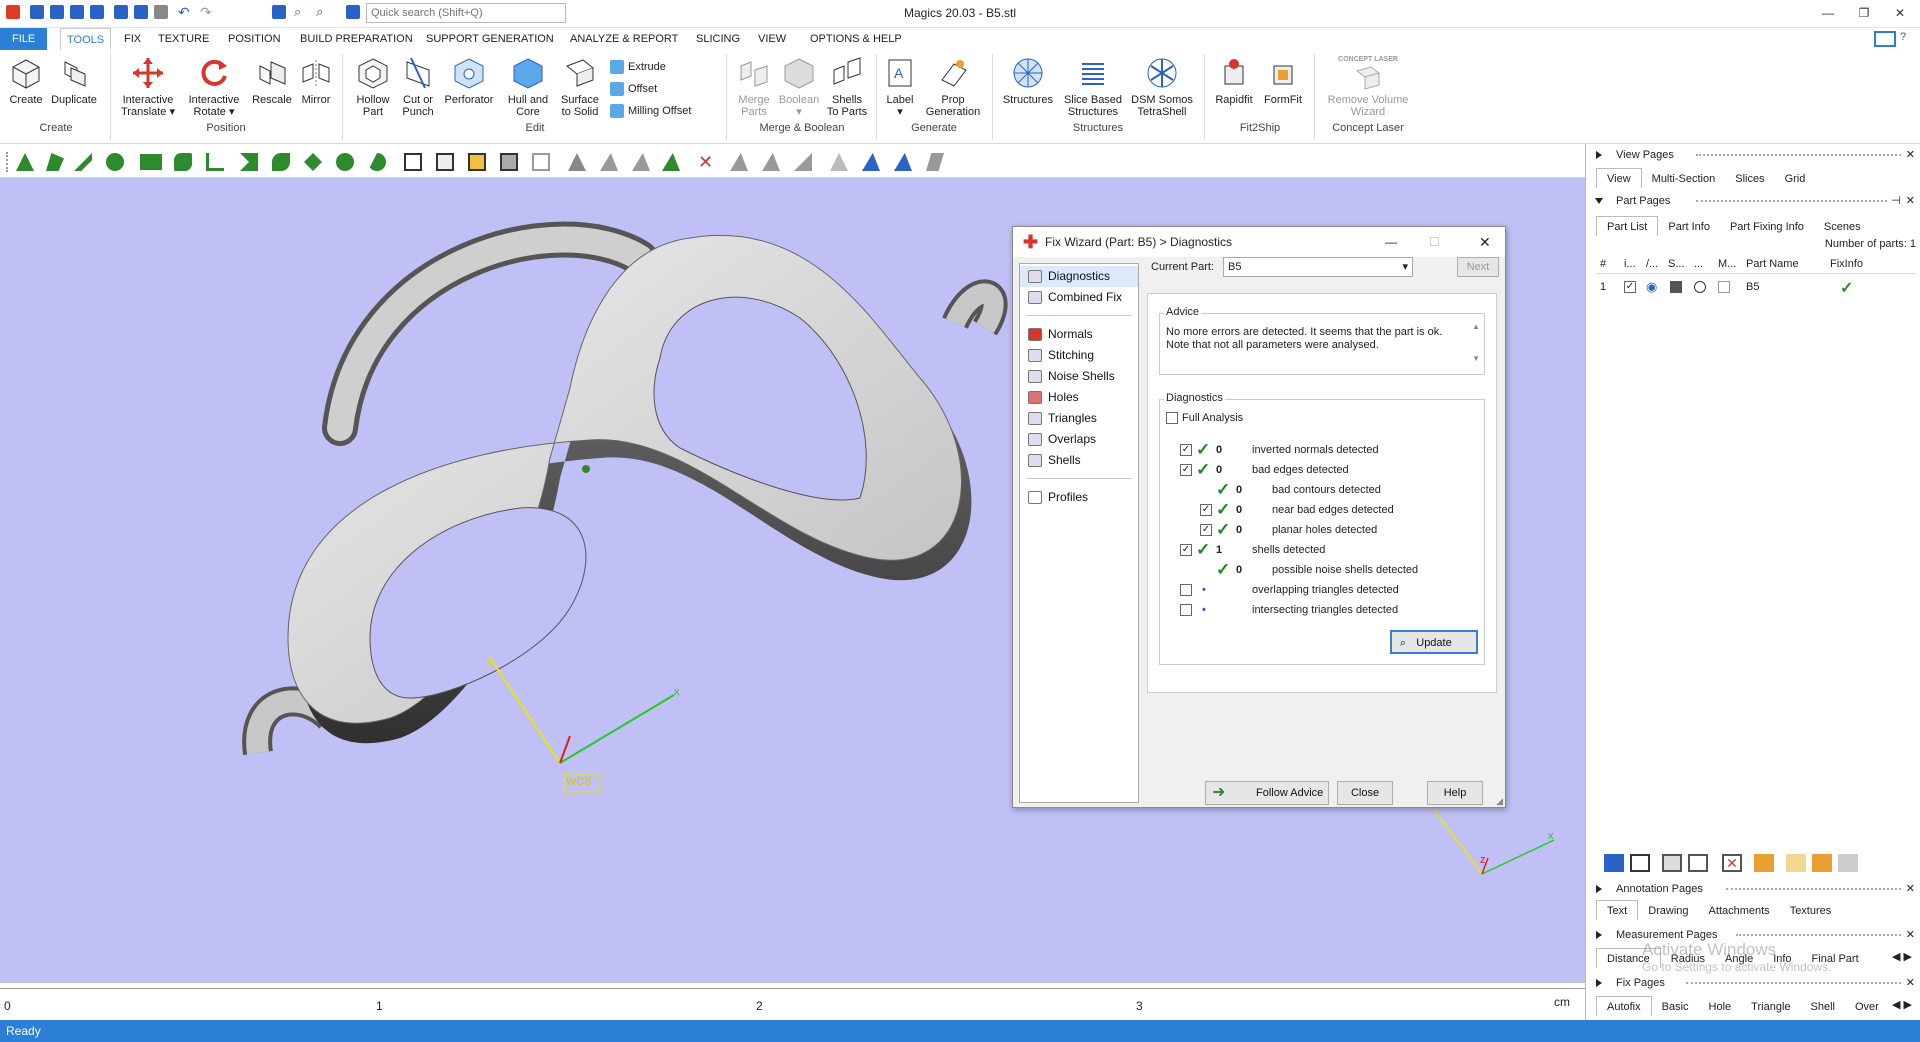 The width and height of the screenshot is (1920, 1042). What do you see at coordinates (1320, 570) in the screenshot?
I see `diag-row-noise-shells: ✓ 0 possible noise shells detected` at bounding box center [1320, 570].